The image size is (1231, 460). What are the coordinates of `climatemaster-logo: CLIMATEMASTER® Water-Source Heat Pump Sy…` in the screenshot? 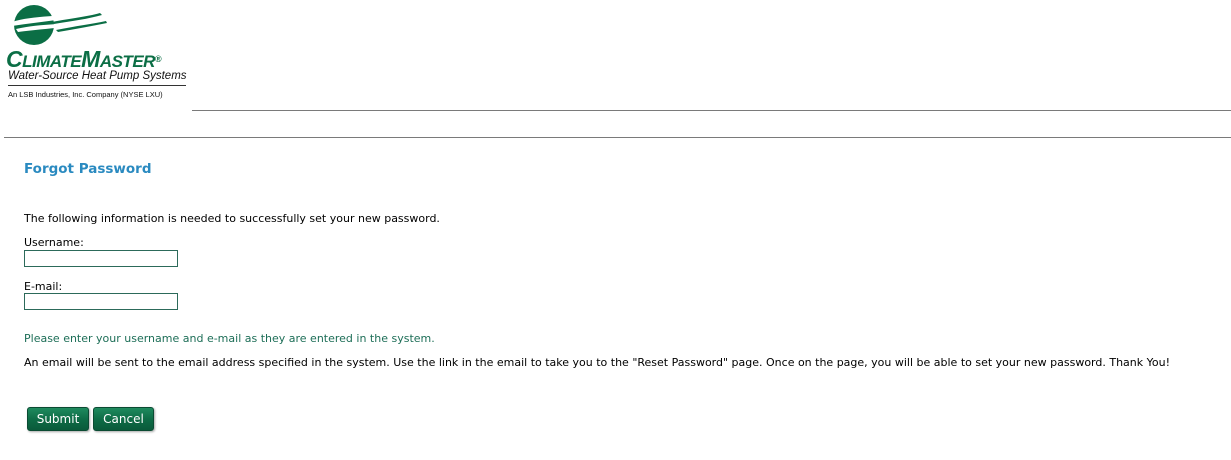 It's located at (99, 52).